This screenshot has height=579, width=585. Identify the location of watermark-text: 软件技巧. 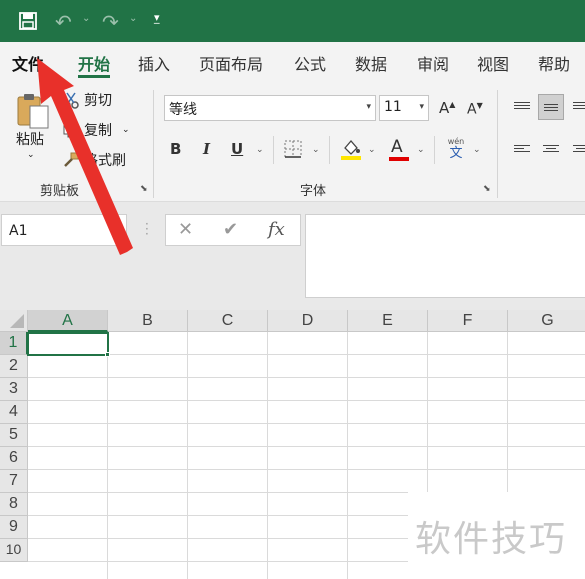
(491, 539).